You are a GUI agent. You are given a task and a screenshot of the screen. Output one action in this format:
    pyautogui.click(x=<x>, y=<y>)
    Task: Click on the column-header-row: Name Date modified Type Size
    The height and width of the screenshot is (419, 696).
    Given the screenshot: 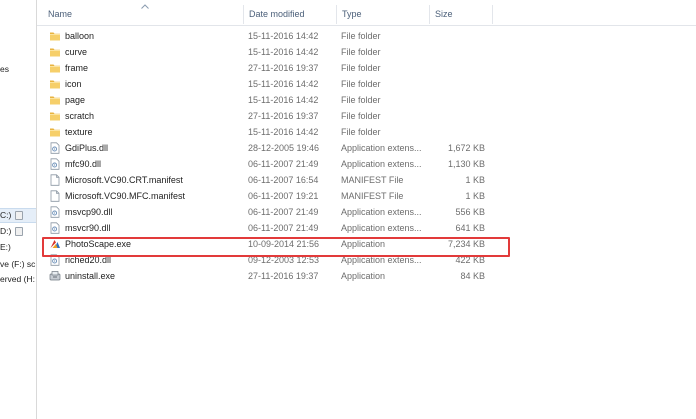 What is the action you would take?
    pyautogui.click(x=366, y=14)
    